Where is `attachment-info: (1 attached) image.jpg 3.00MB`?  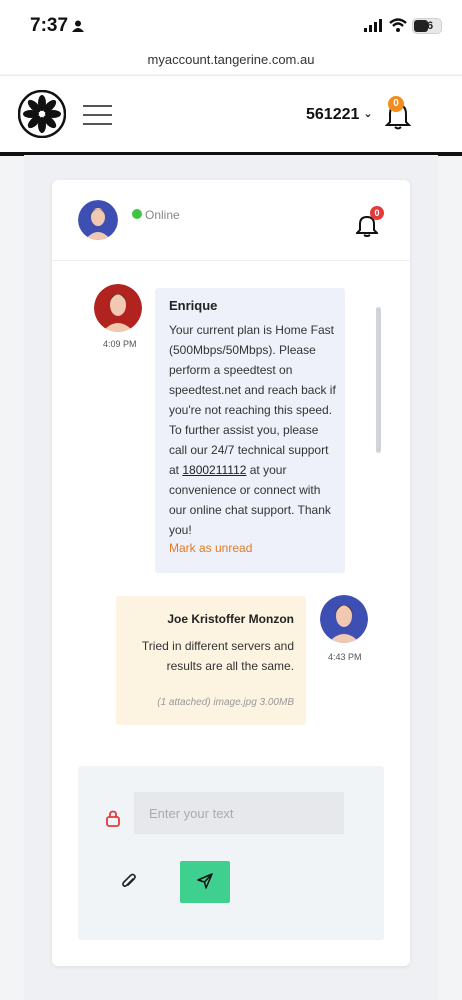
attachment-info: (1 attached) image.jpg 3.00MB is located at coordinates (225, 702).